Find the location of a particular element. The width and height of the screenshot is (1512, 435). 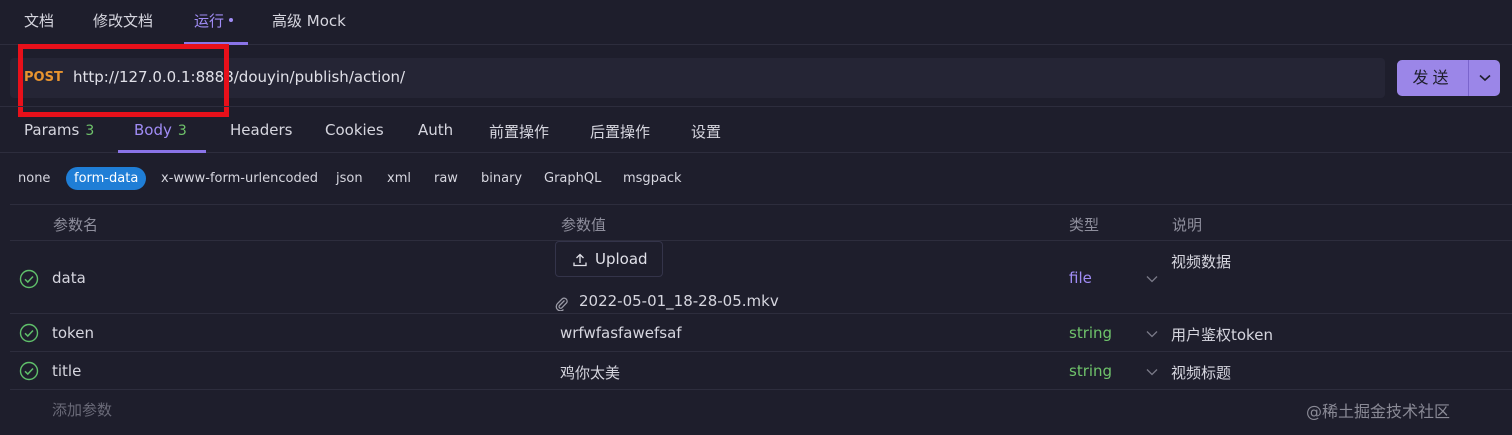

tab-edit-docs: 修改文档 is located at coordinates (123, 20).